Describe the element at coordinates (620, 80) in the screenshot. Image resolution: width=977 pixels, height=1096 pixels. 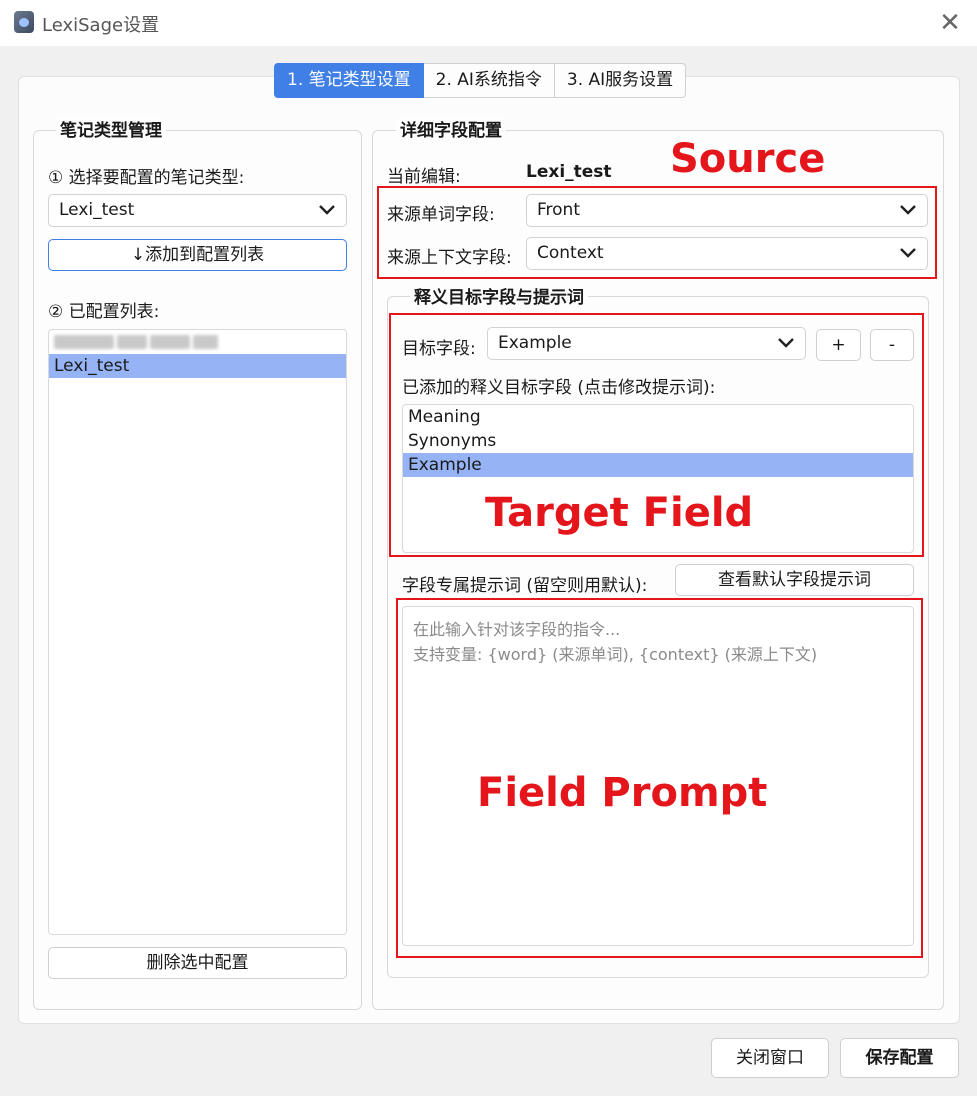
I see `tab-ai-service-settings: 3. AI服务设置` at that location.